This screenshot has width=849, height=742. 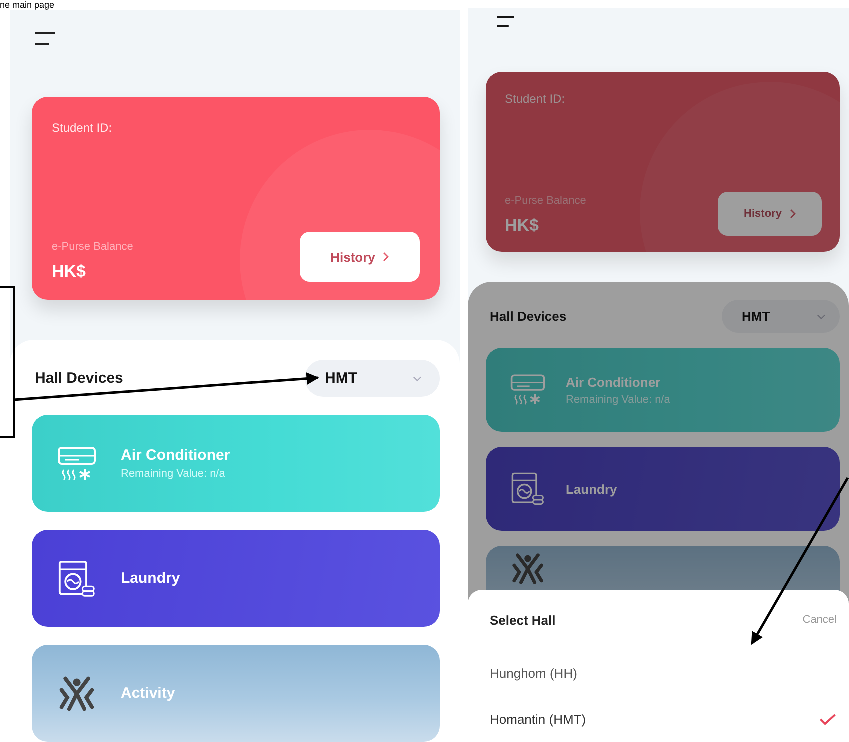 I want to click on document-caption: ne main page, so click(x=27, y=5).